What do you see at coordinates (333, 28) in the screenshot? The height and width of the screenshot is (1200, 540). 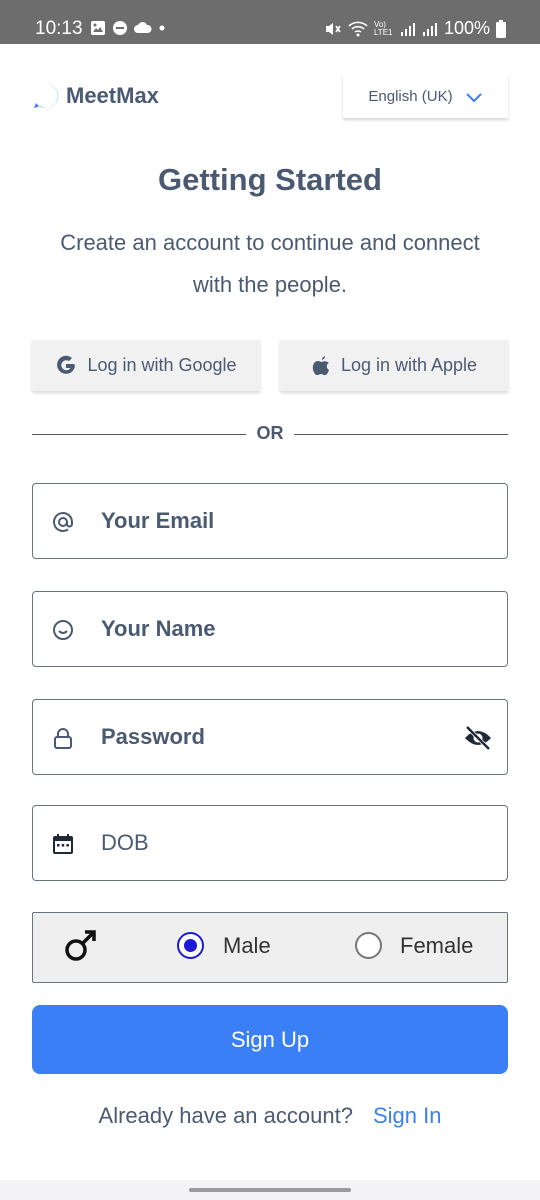 I see `mute-icon` at bounding box center [333, 28].